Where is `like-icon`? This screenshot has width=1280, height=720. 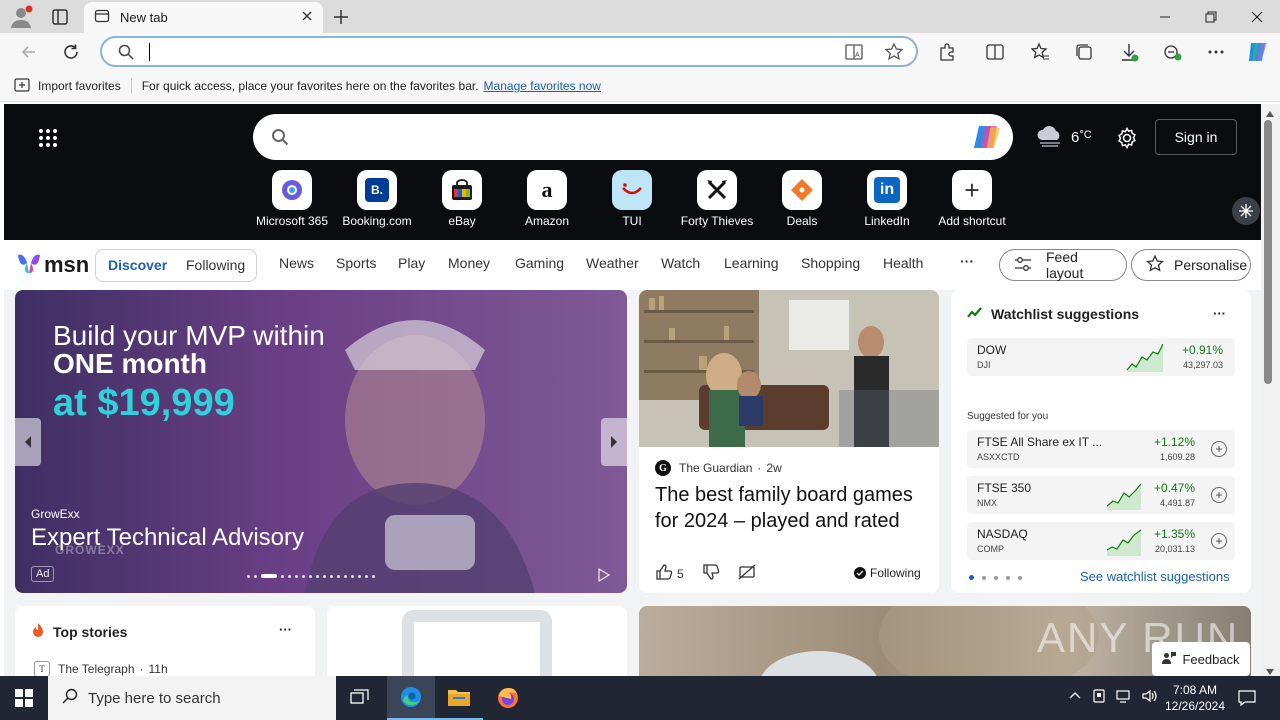
like-icon is located at coordinates (664, 573).